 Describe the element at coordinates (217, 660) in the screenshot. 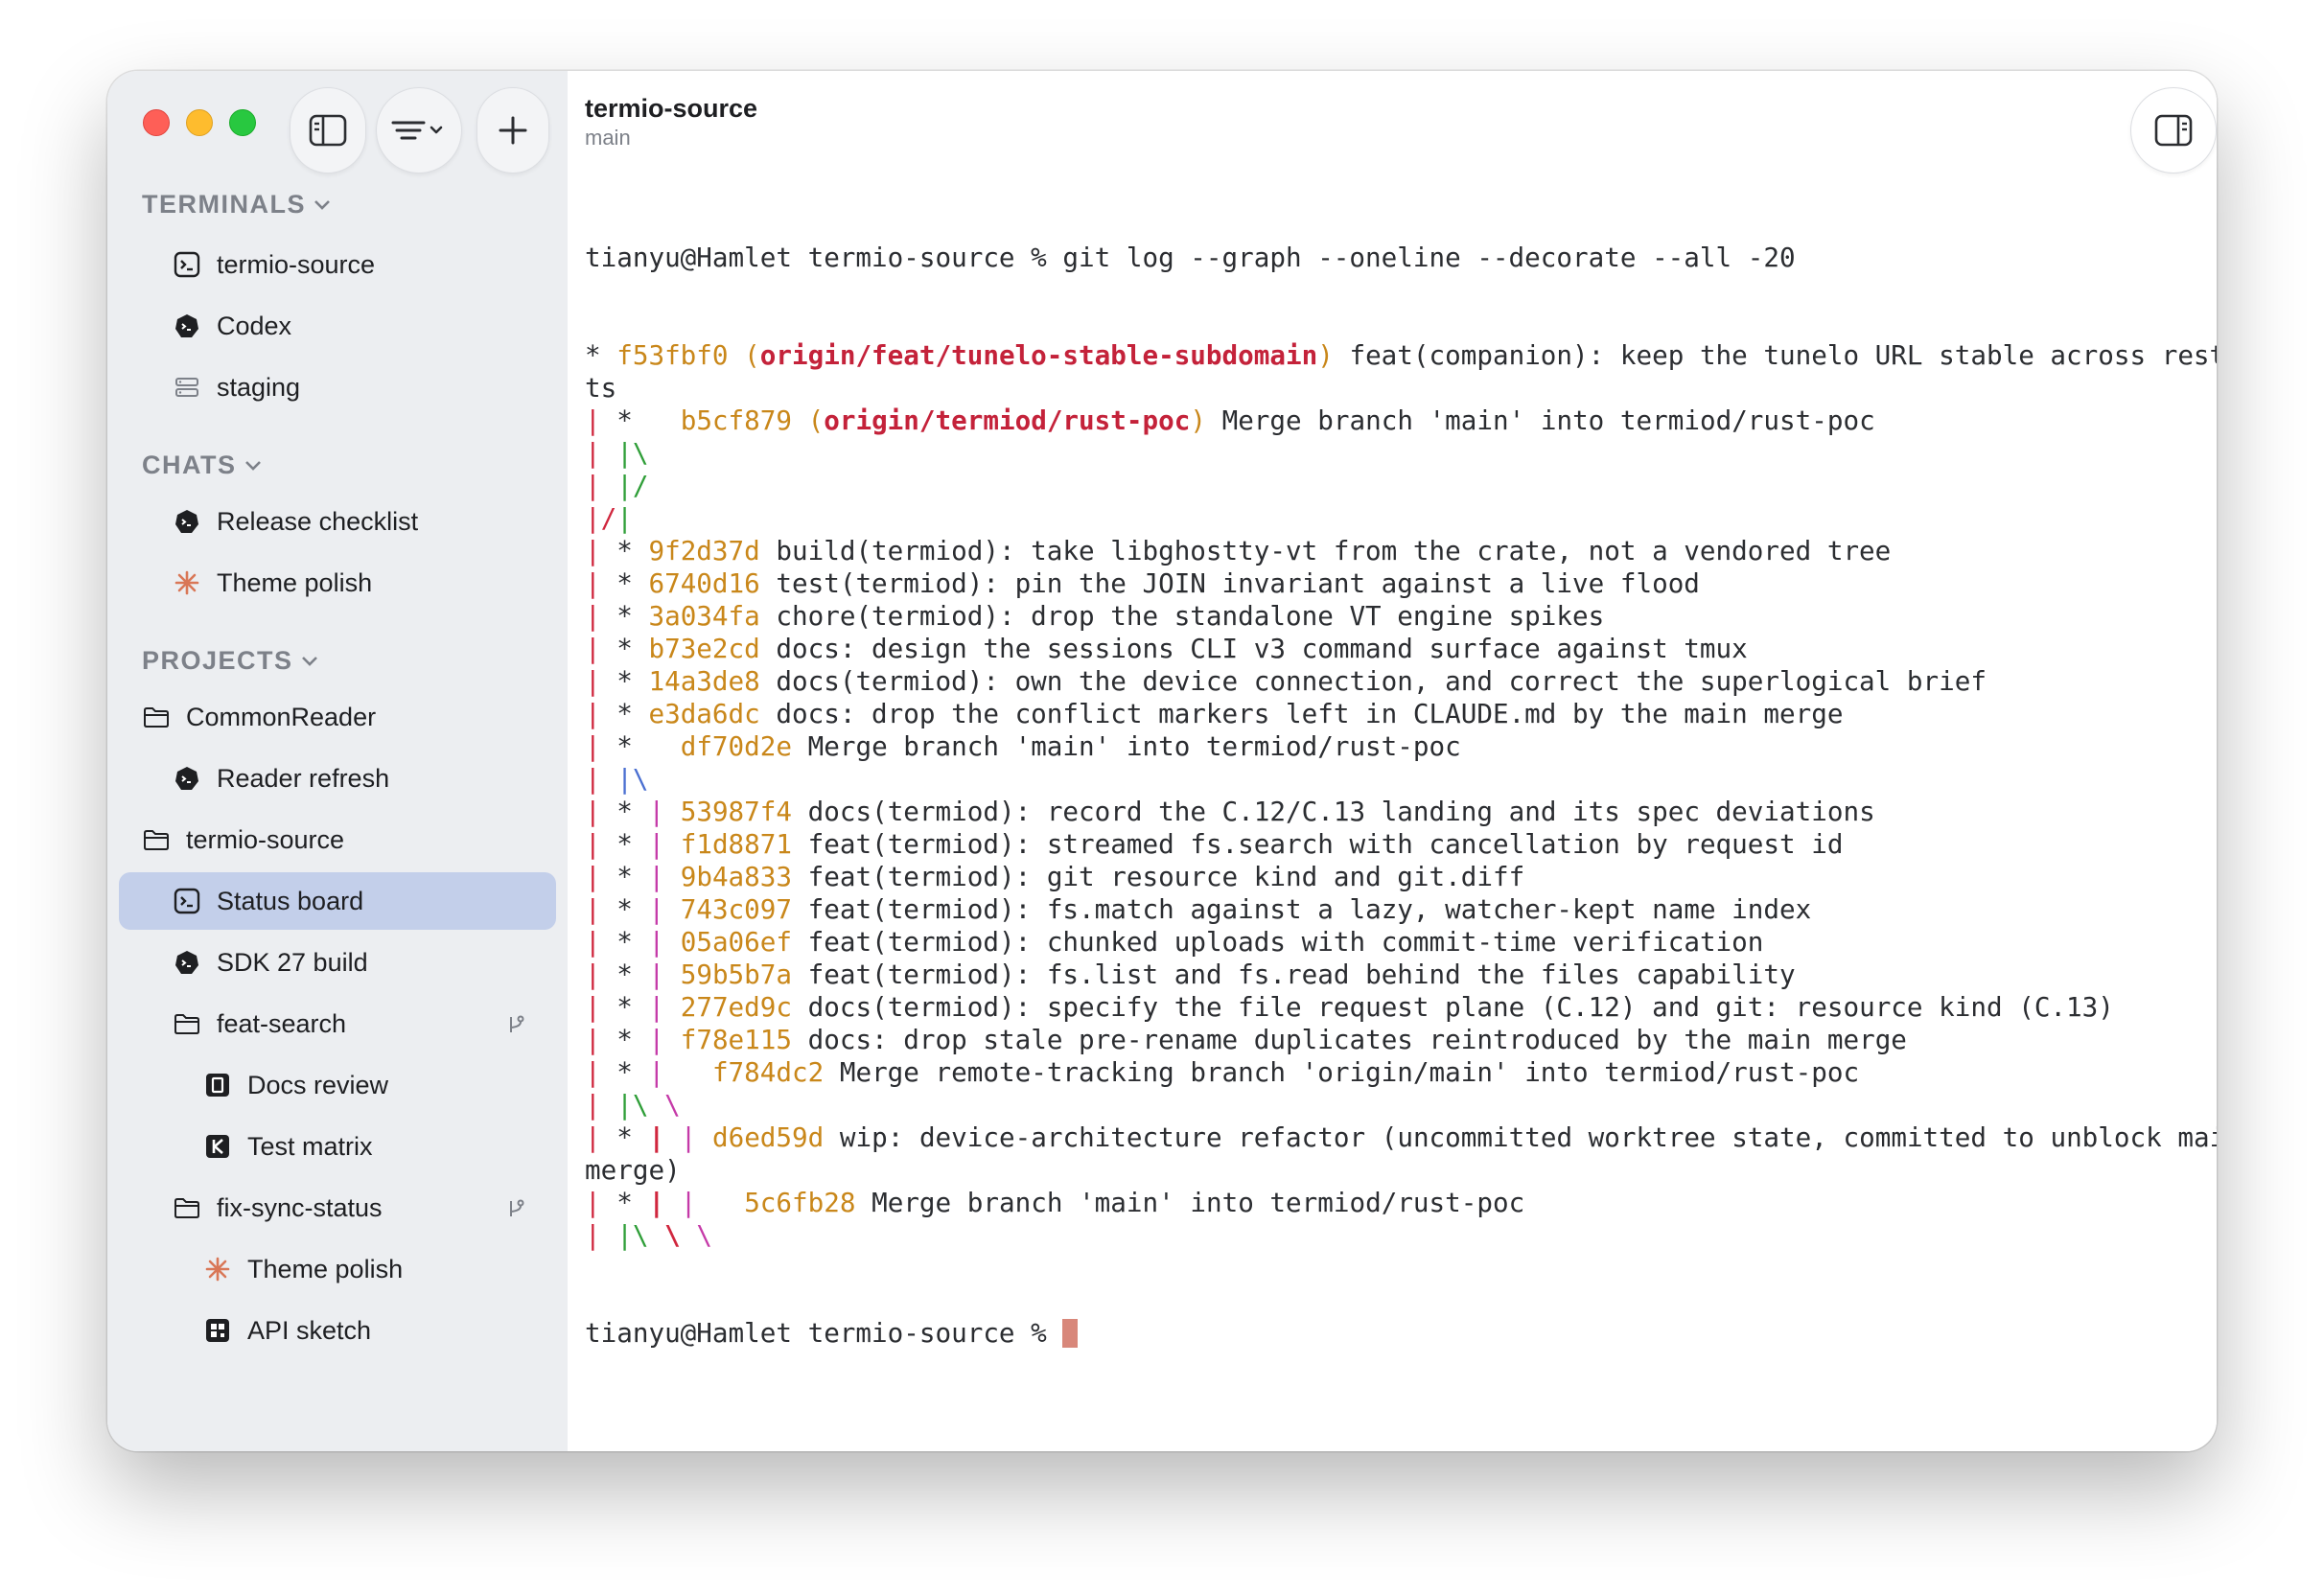

I see `section-projects-label: PROJECTS` at that location.